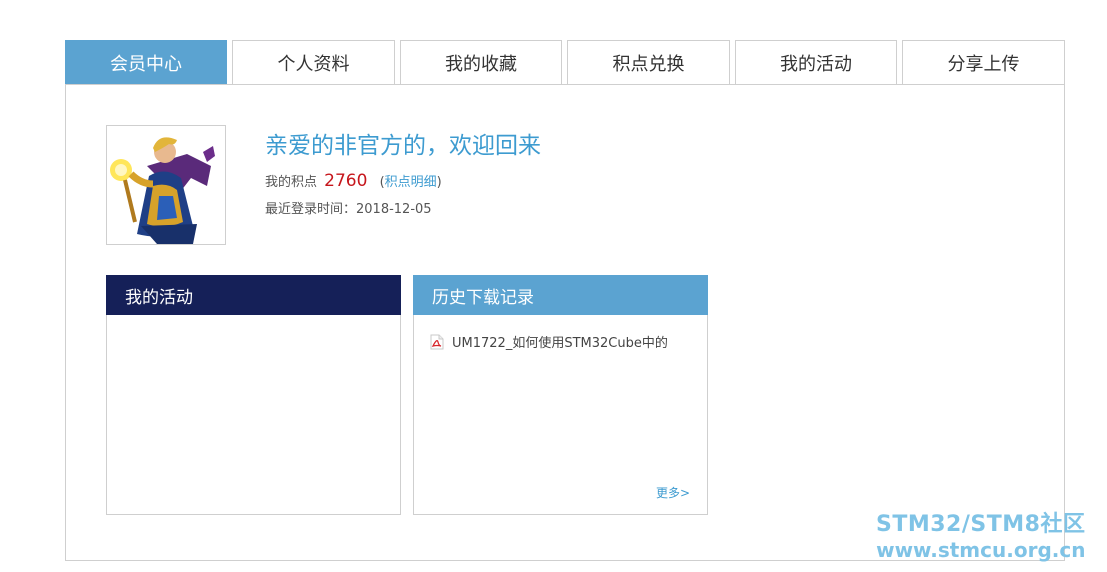  I want to click on download-history-header: 历史下载记录, so click(560, 295).